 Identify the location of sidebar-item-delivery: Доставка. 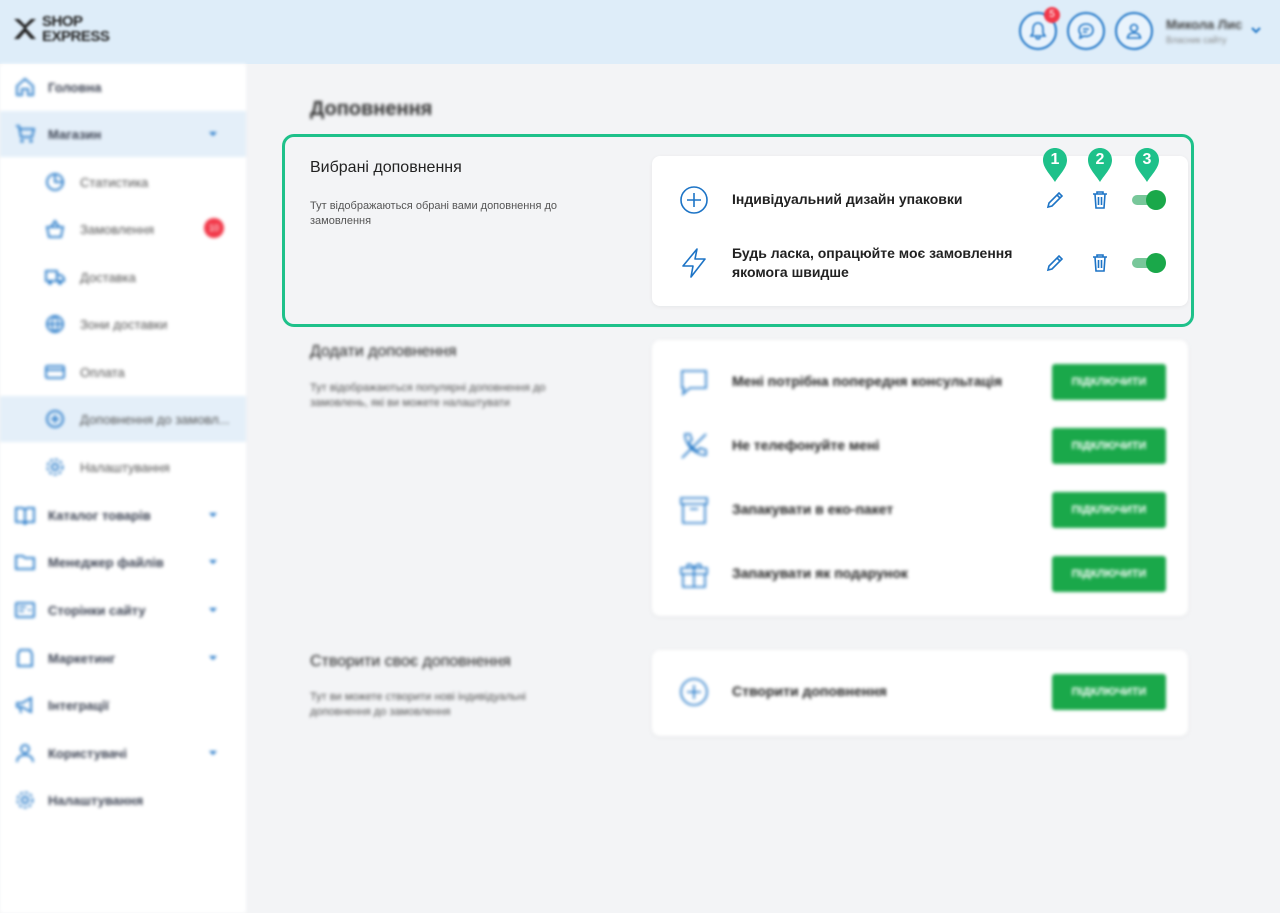
(123, 277).